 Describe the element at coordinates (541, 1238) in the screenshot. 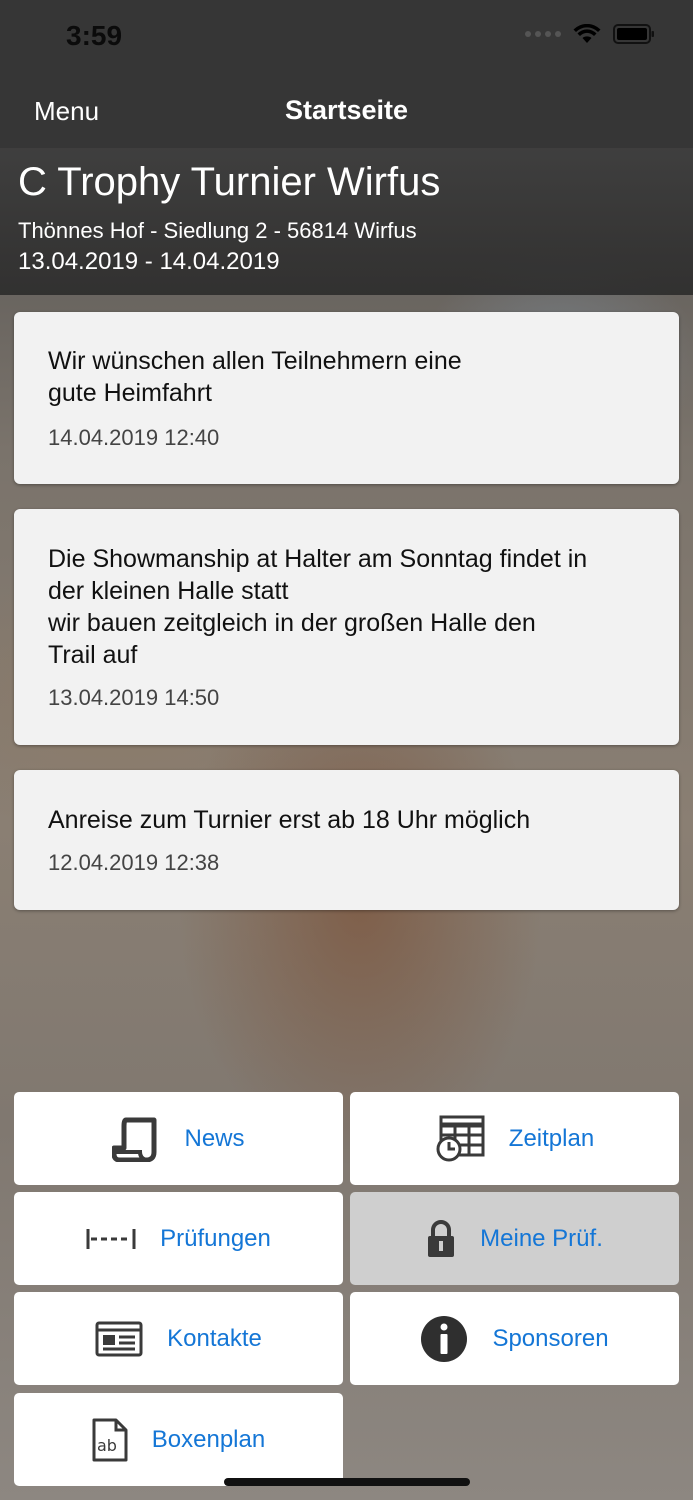

I see `tile-label: Meine Prüf.` at that location.